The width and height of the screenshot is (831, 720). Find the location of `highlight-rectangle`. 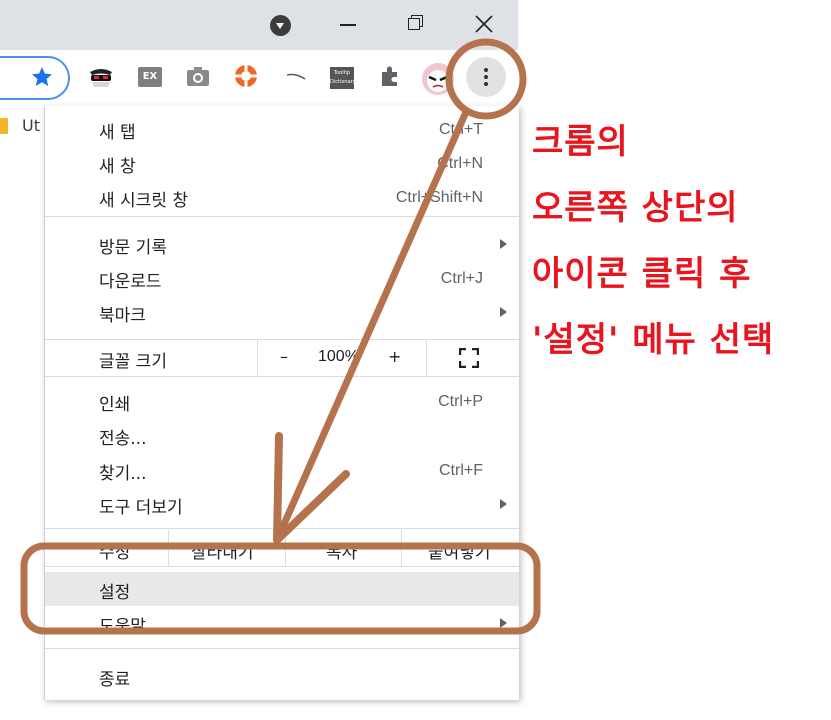

highlight-rectangle is located at coordinates (280, 588).